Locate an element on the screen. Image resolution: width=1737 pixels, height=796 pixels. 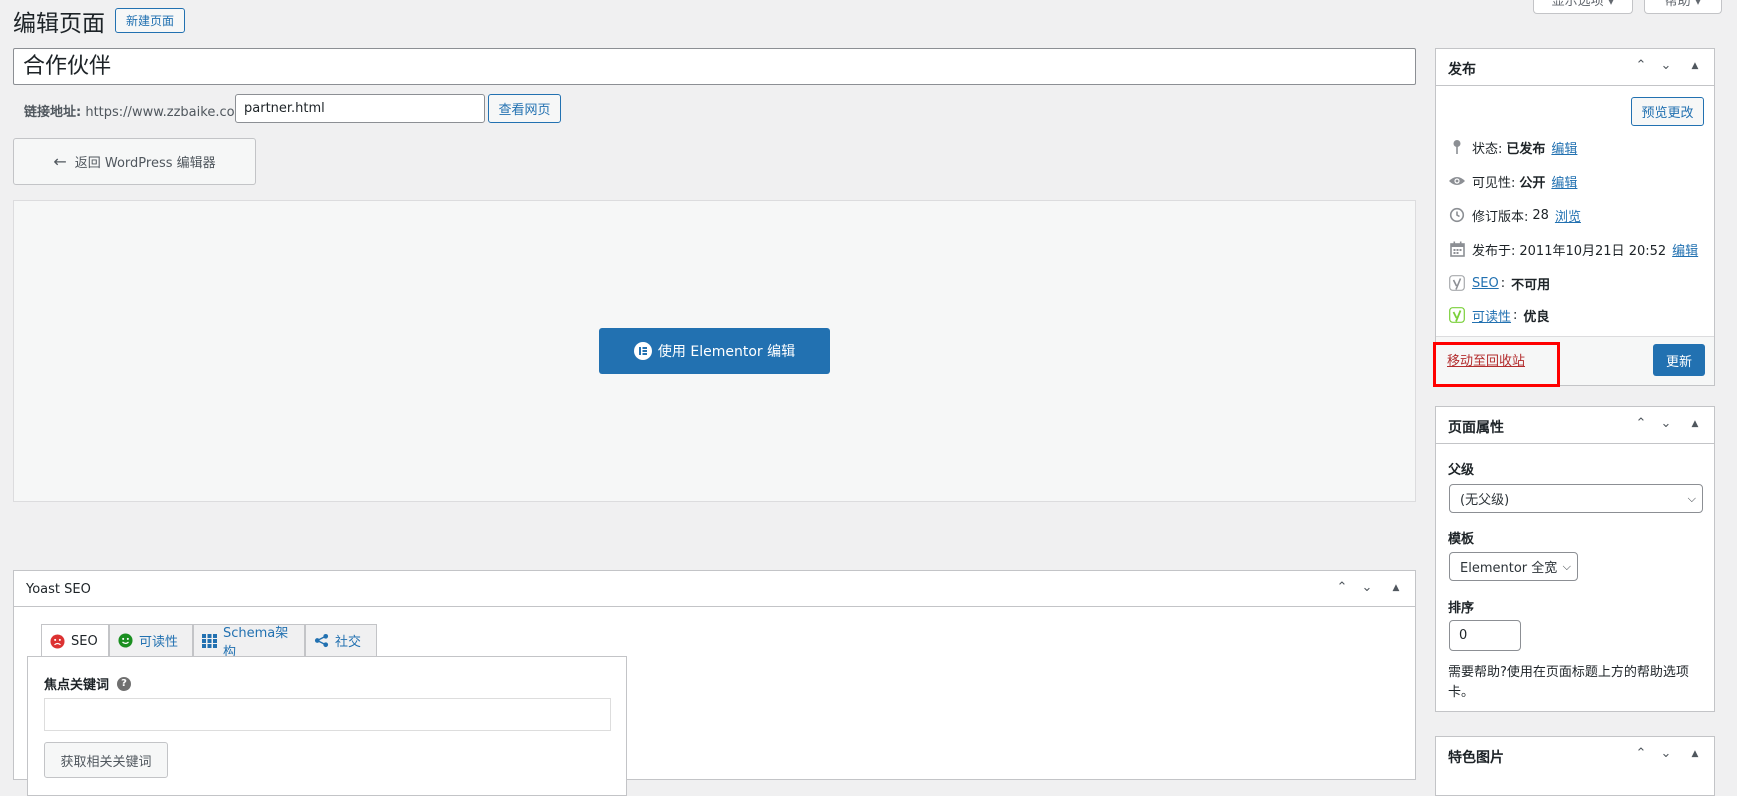
readability-score-row: 可读性 : 优良 is located at coordinates (1501, 315).